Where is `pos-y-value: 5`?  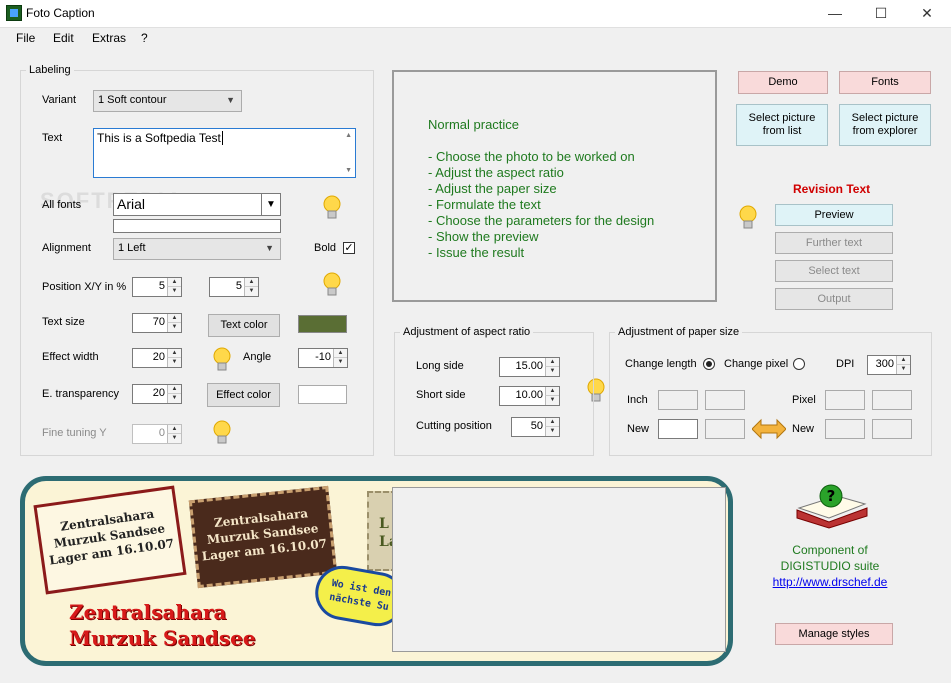
pos-y-value: 5 is located at coordinates (238, 286).